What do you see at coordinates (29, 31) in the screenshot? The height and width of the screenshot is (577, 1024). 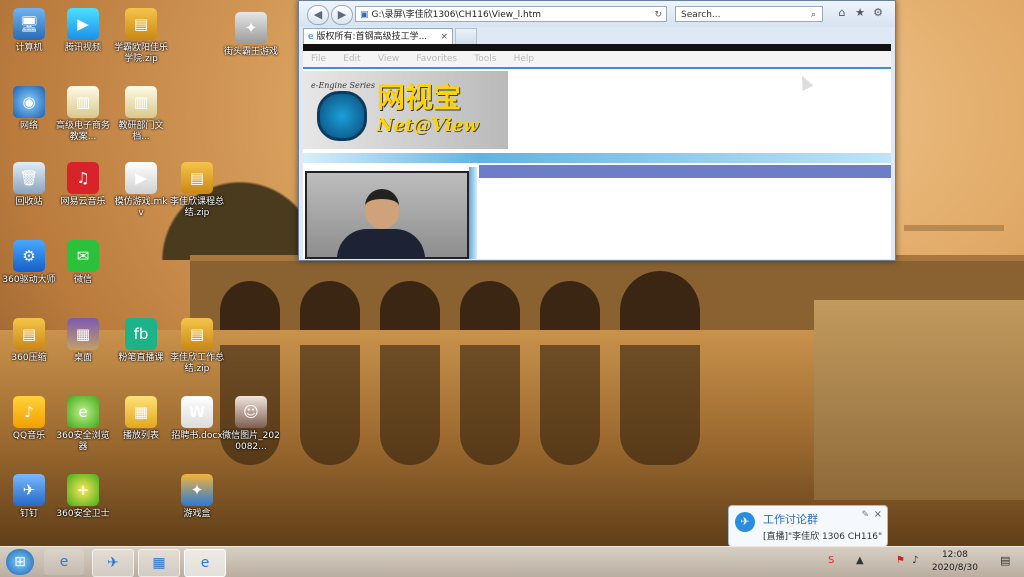 I see `desktop-icon-computer: 🖥 计算机` at bounding box center [29, 31].